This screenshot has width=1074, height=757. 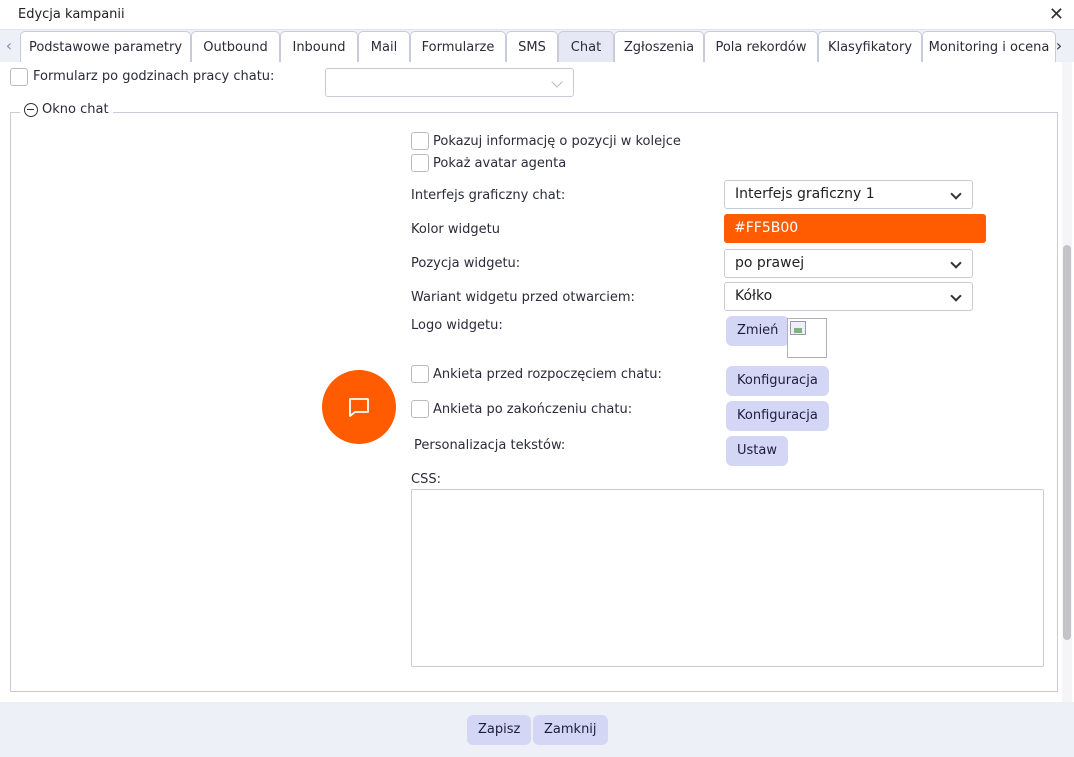 What do you see at coordinates (855, 228) in the screenshot?
I see `widget-color-input: #FF5B00` at bounding box center [855, 228].